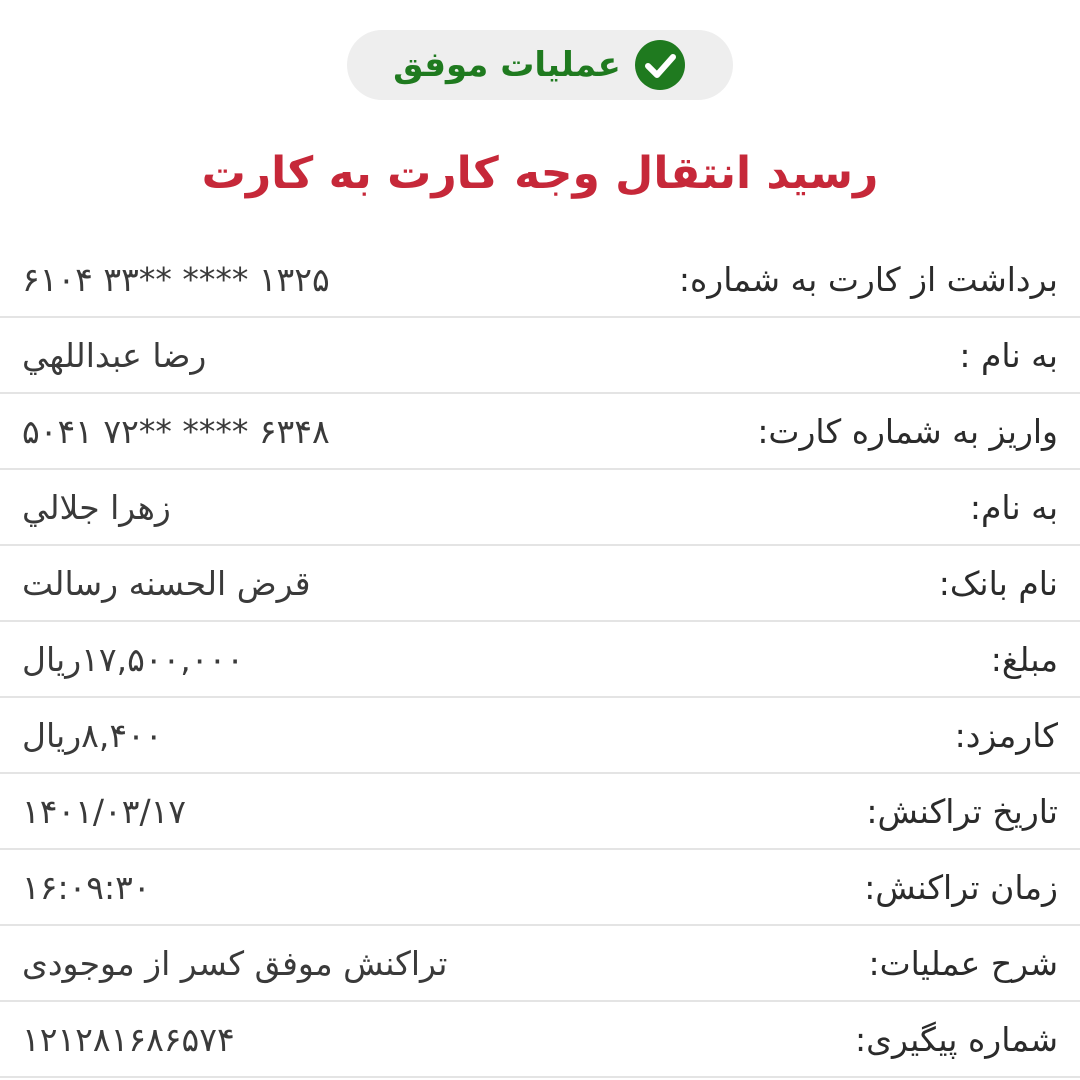 The height and width of the screenshot is (1080, 1080). Describe the element at coordinates (907, 431) in the screenshot. I see `destination-card-label: واریز به شماره کارت:` at that location.